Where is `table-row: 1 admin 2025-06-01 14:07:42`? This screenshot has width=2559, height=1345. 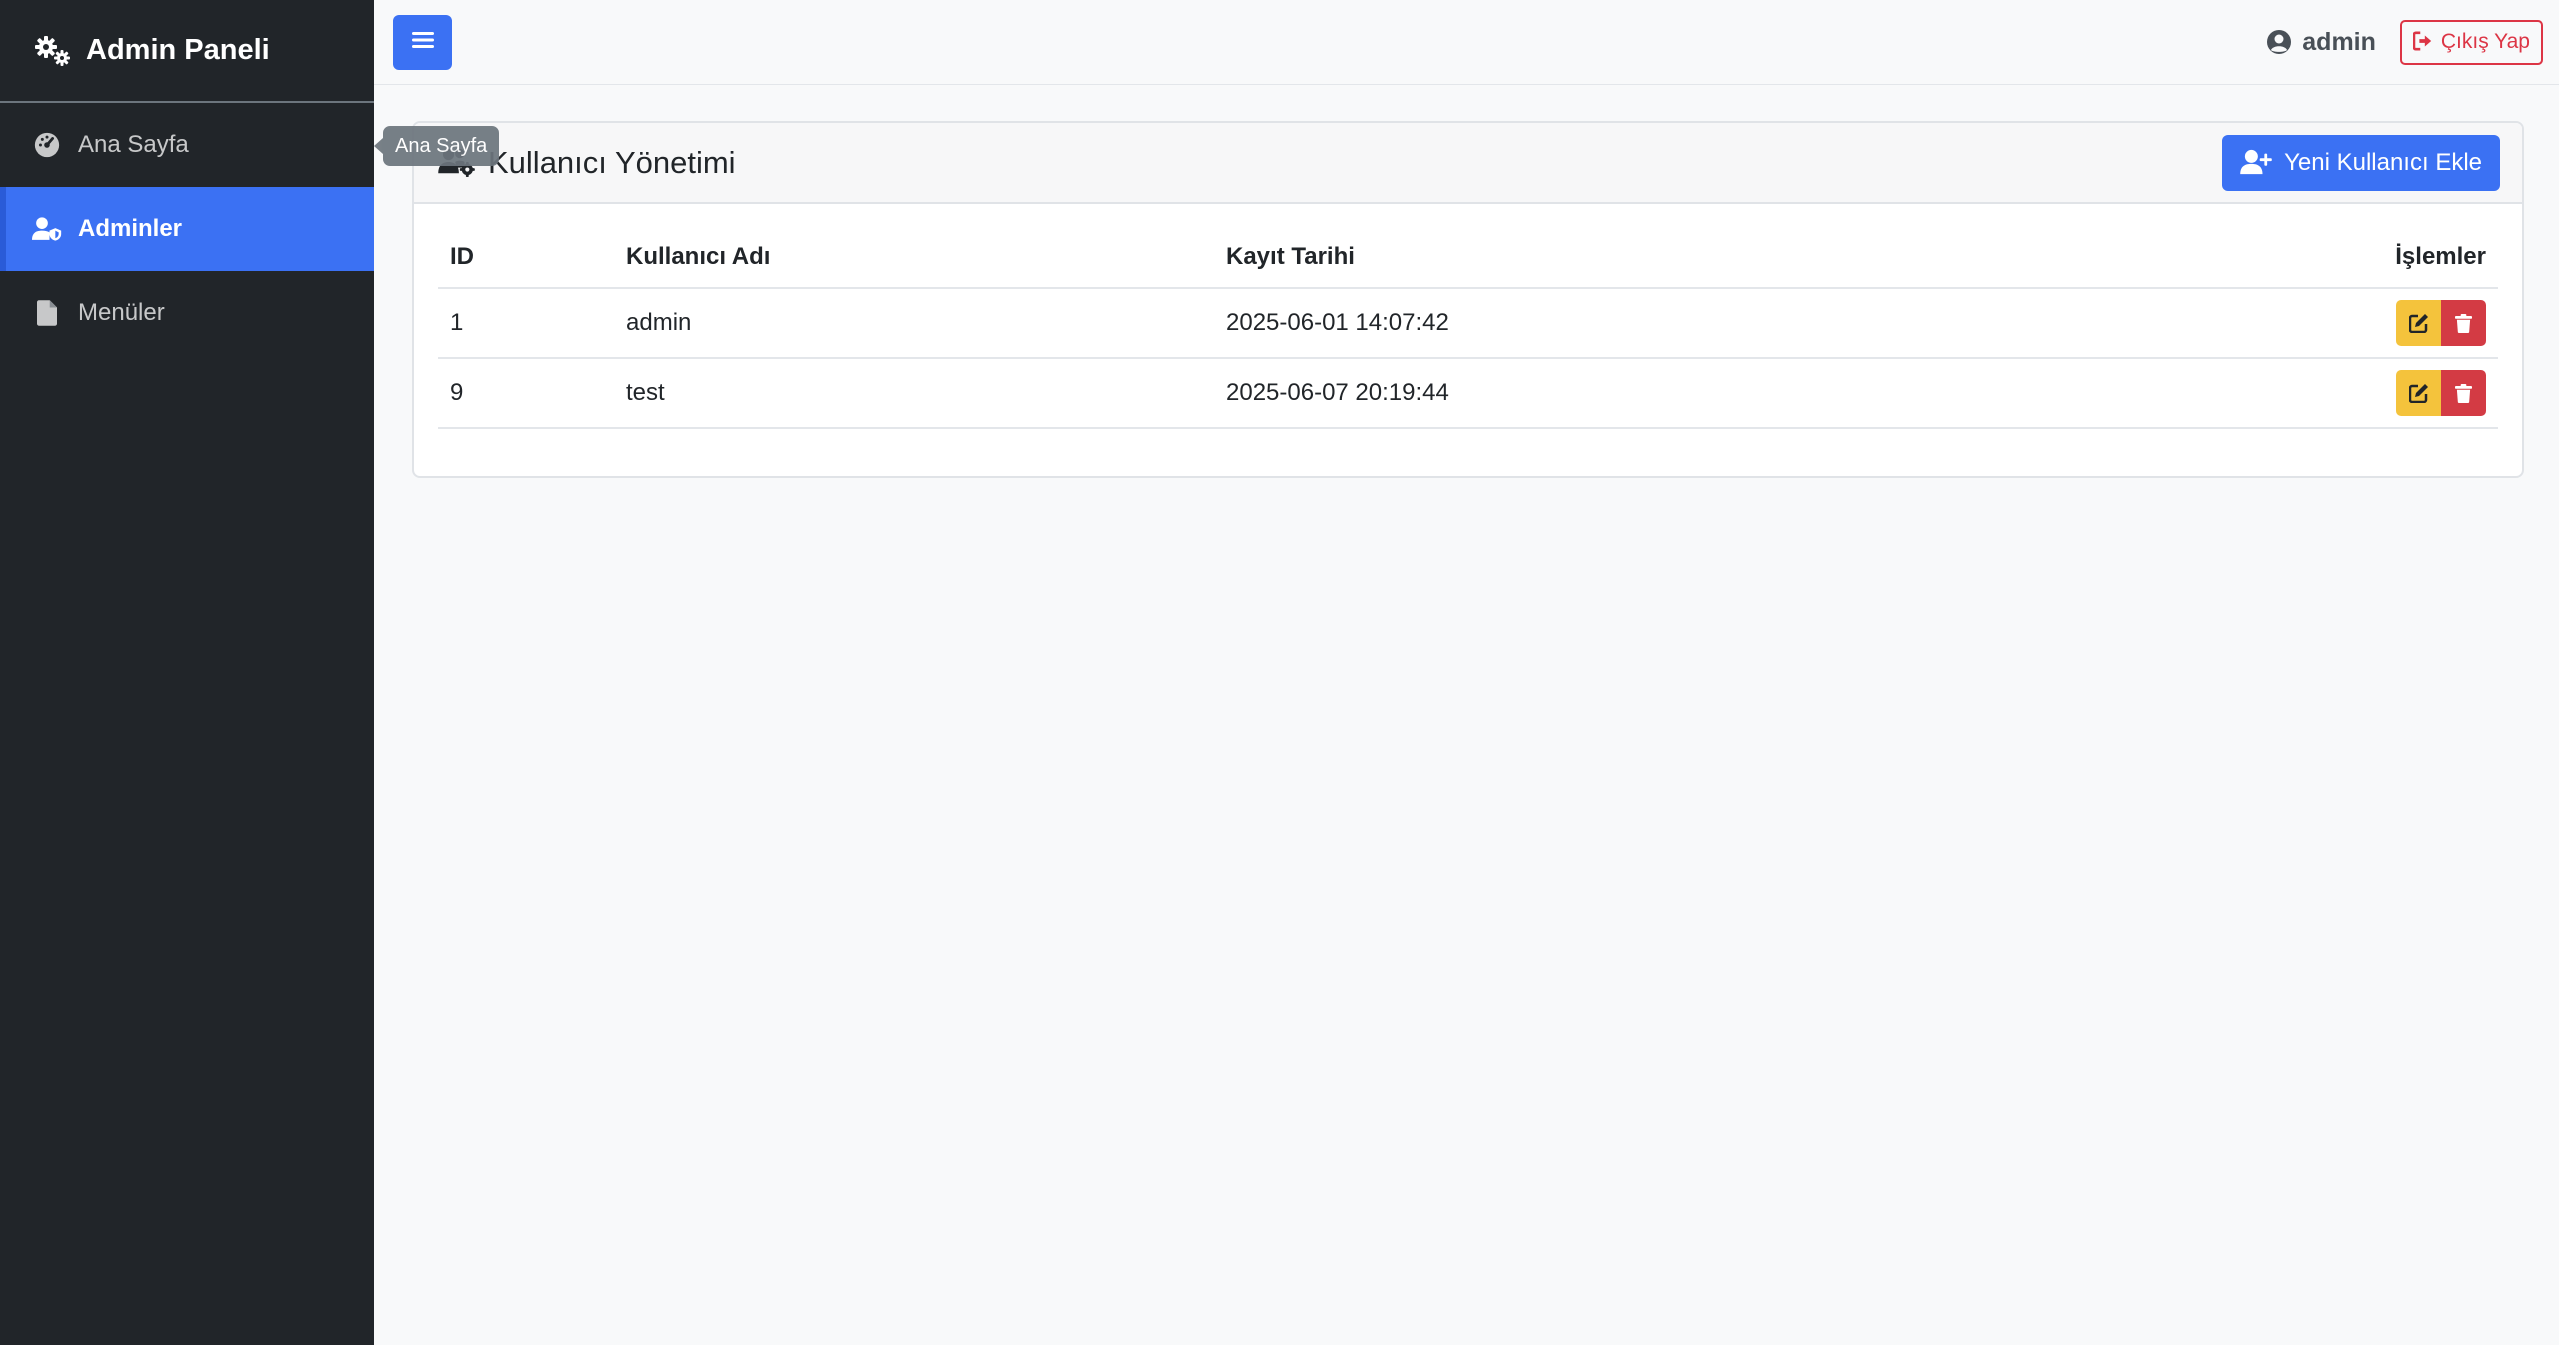 table-row: 1 admin 2025-06-01 14:07:42 is located at coordinates (1468, 323).